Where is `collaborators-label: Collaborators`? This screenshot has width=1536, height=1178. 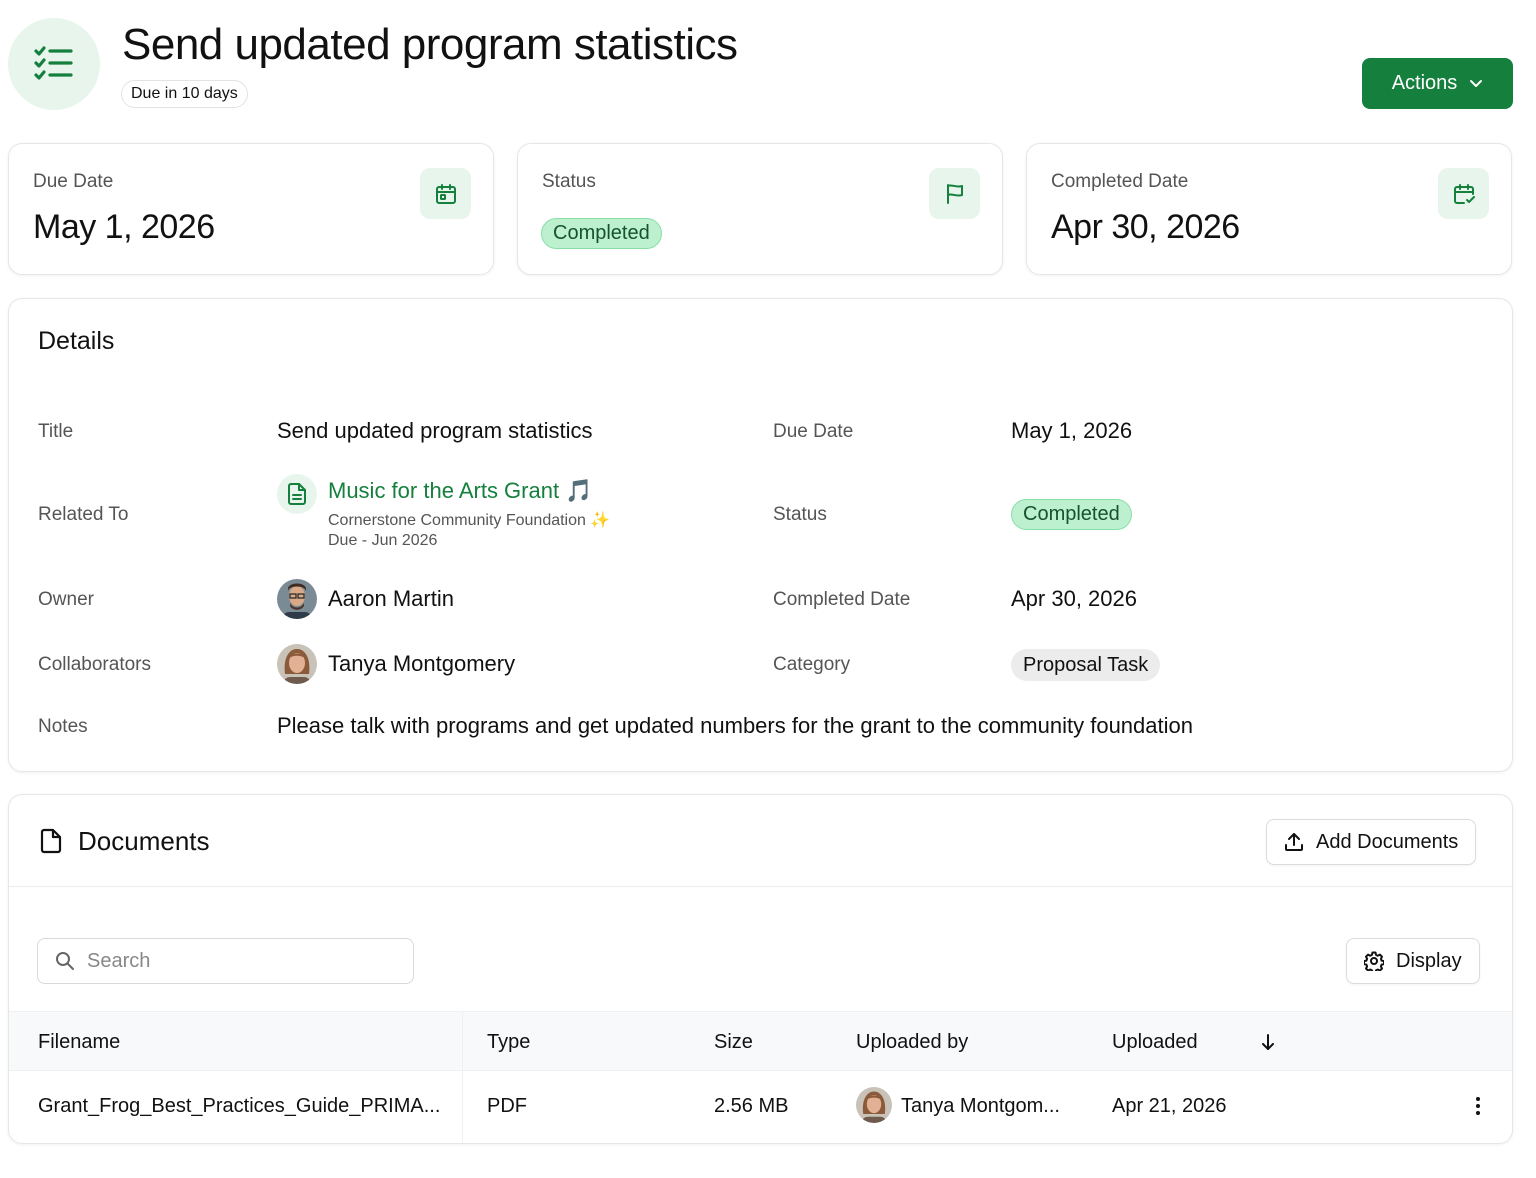
collaborators-label: Collaborators is located at coordinates (94, 664).